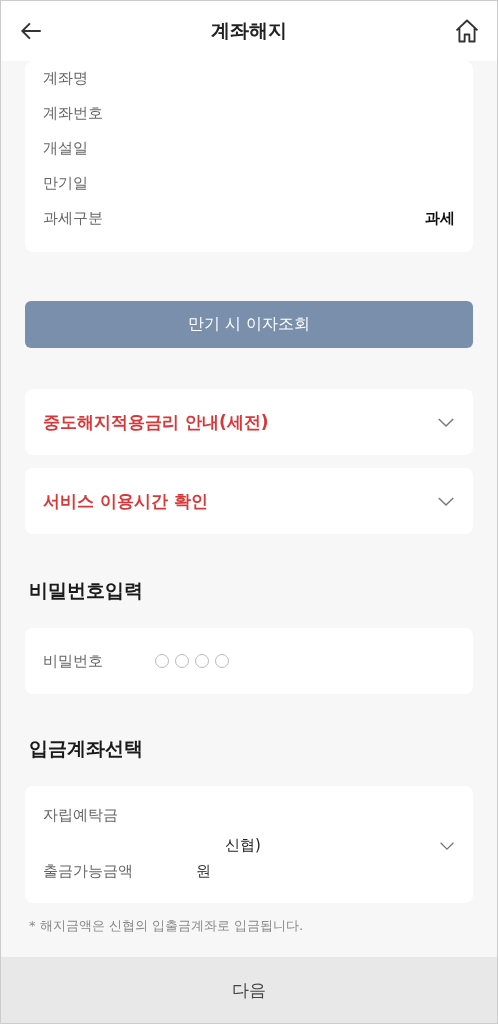 This screenshot has width=498, height=1024. I want to click on field-label: 비밀번호, so click(73, 661).